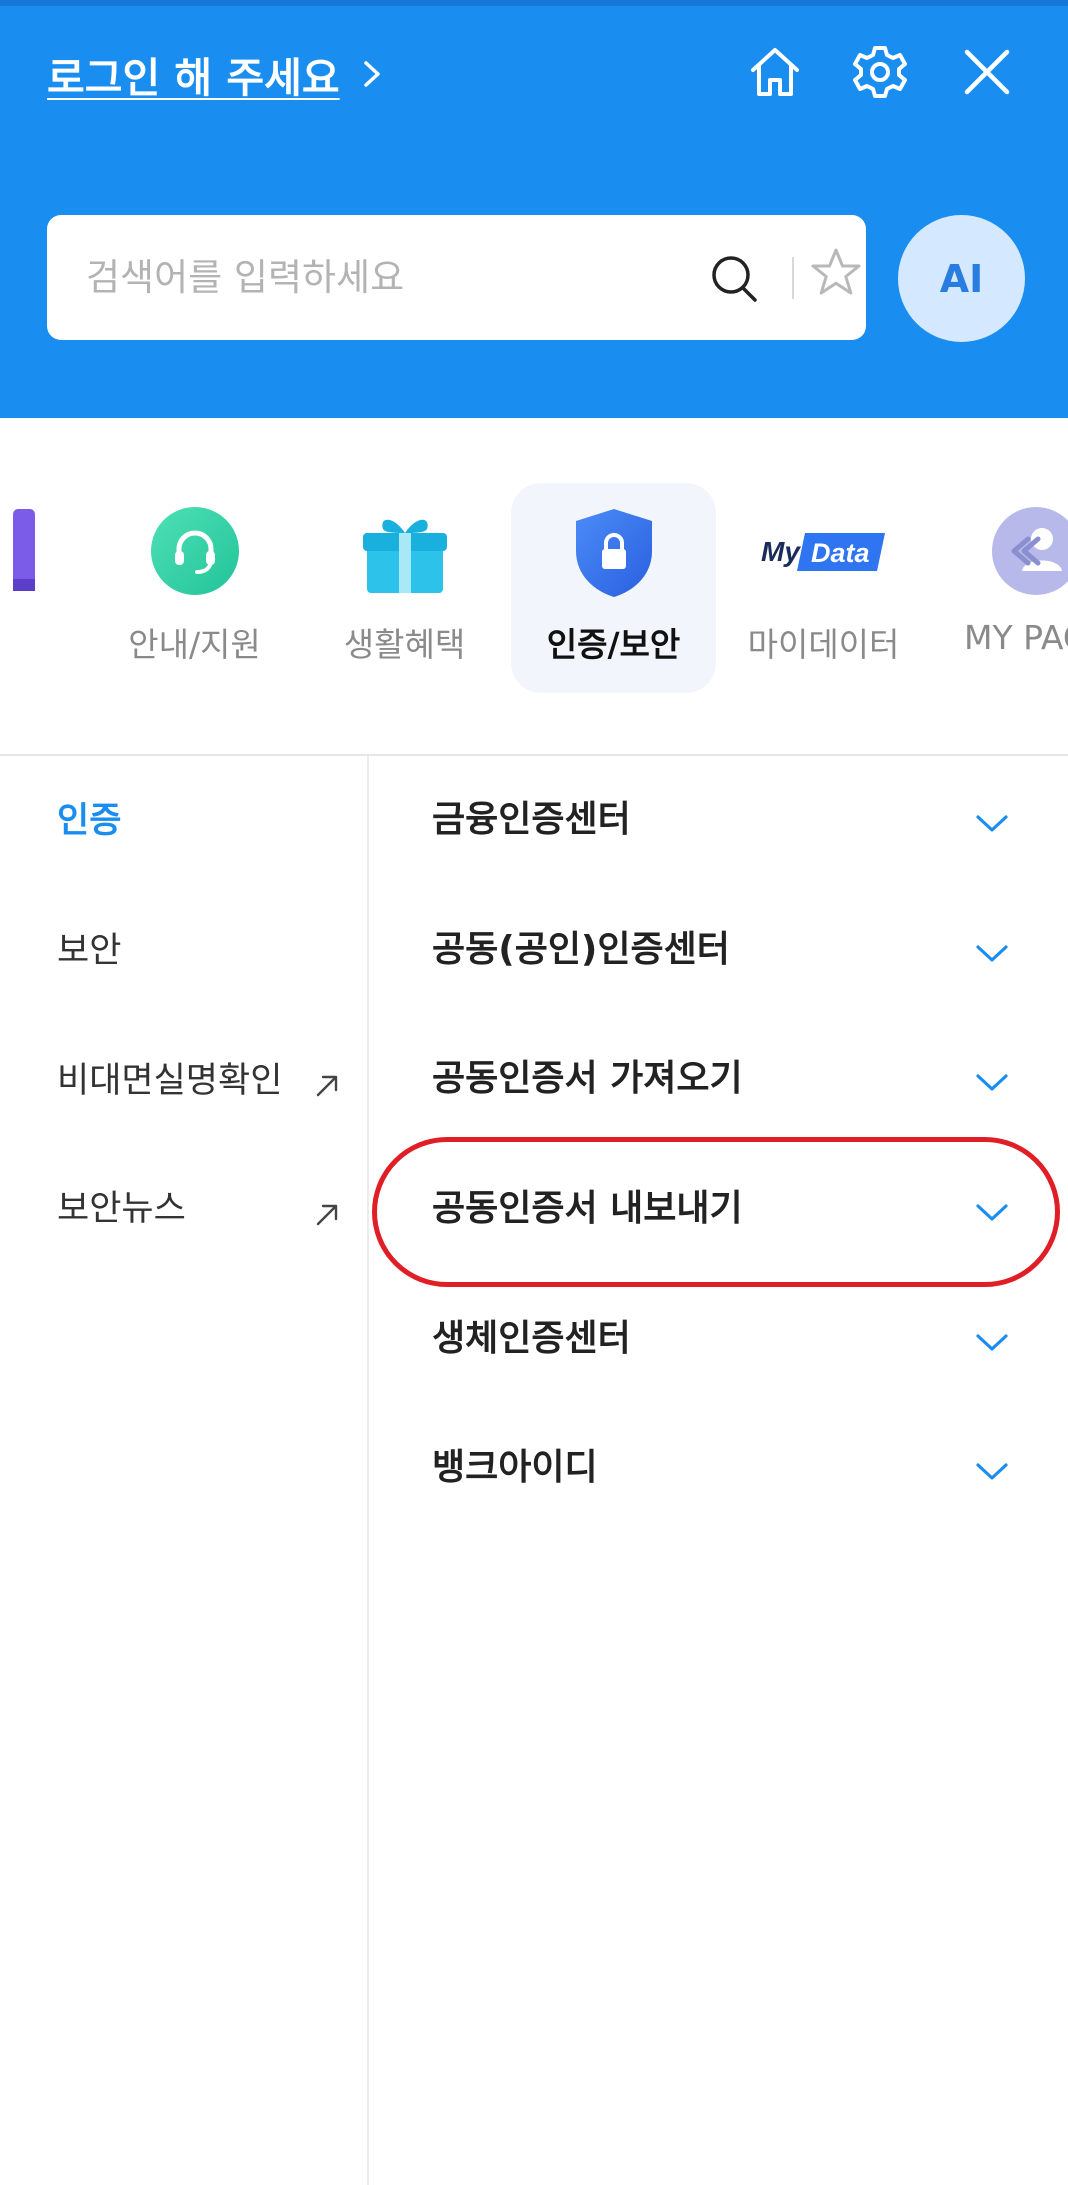 Image resolution: width=1068 pixels, height=2185 pixels. What do you see at coordinates (1030, 551) in the screenshot?
I see `profile-icon` at bounding box center [1030, 551].